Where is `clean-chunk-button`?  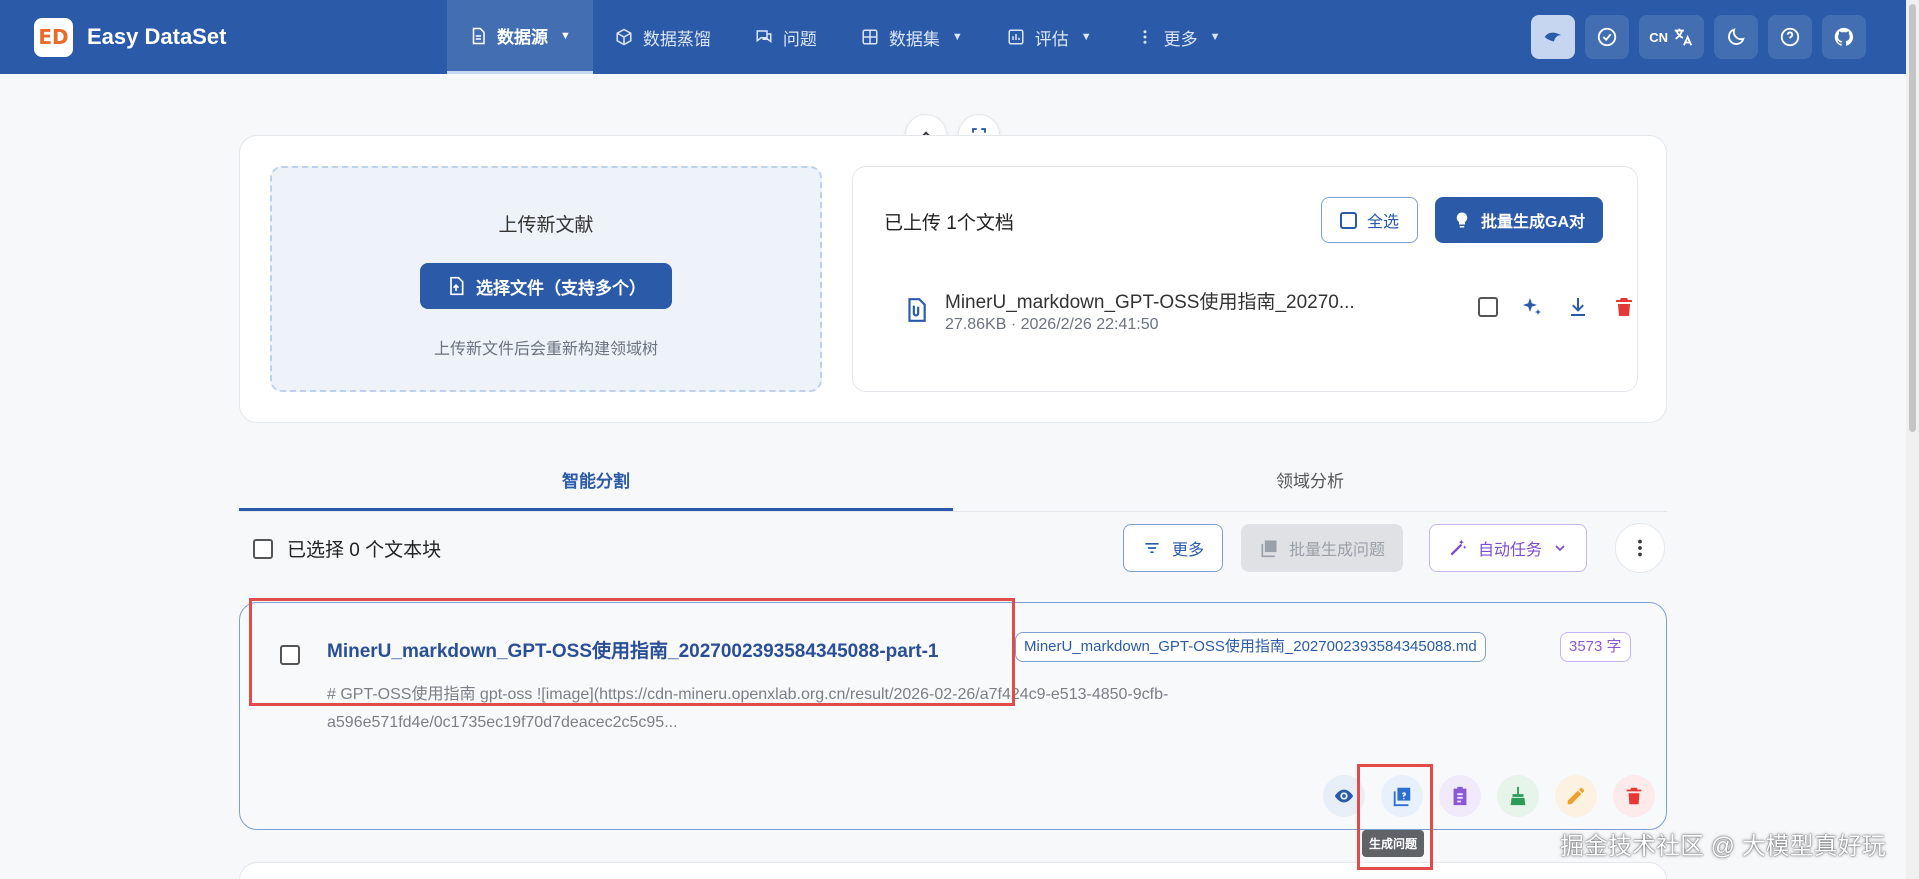 clean-chunk-button is located at coordinates (1518, 796).